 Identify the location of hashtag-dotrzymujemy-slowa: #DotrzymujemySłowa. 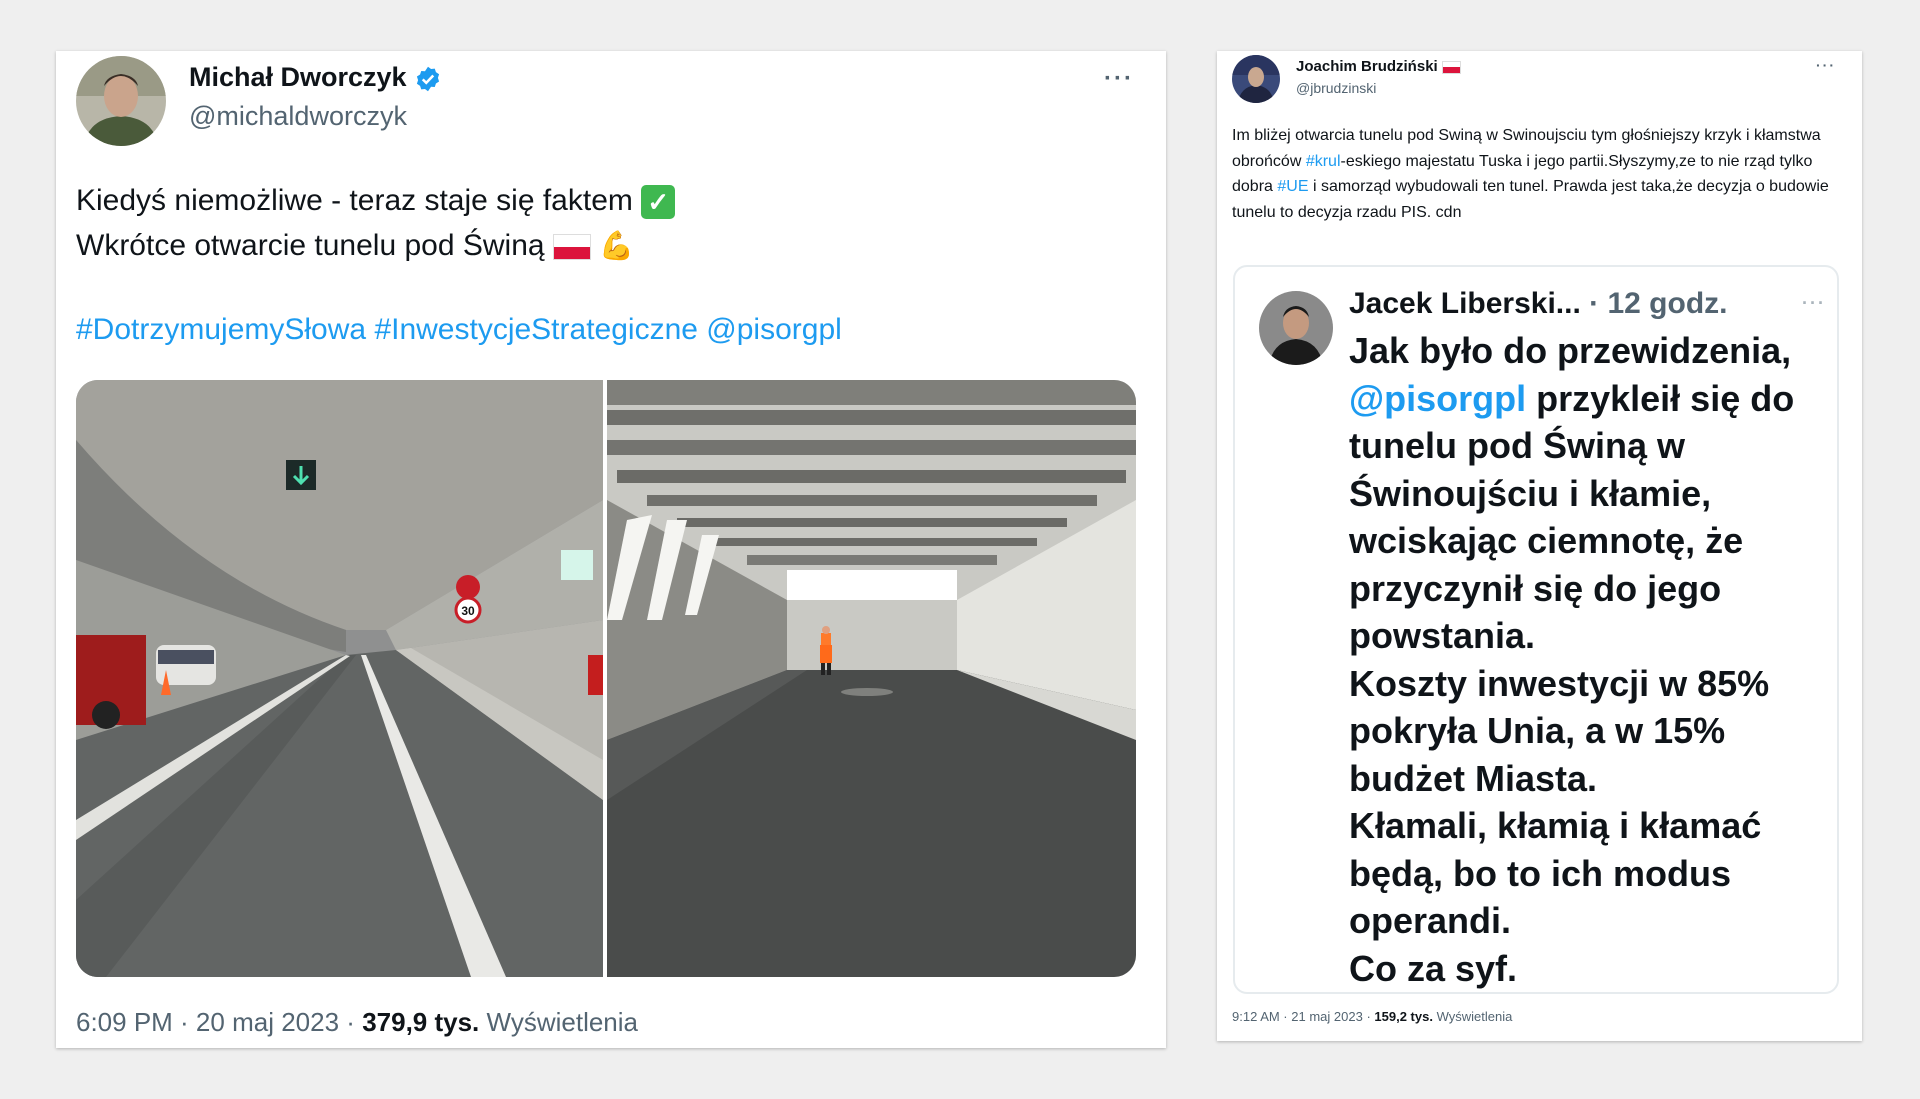
(221, 329).